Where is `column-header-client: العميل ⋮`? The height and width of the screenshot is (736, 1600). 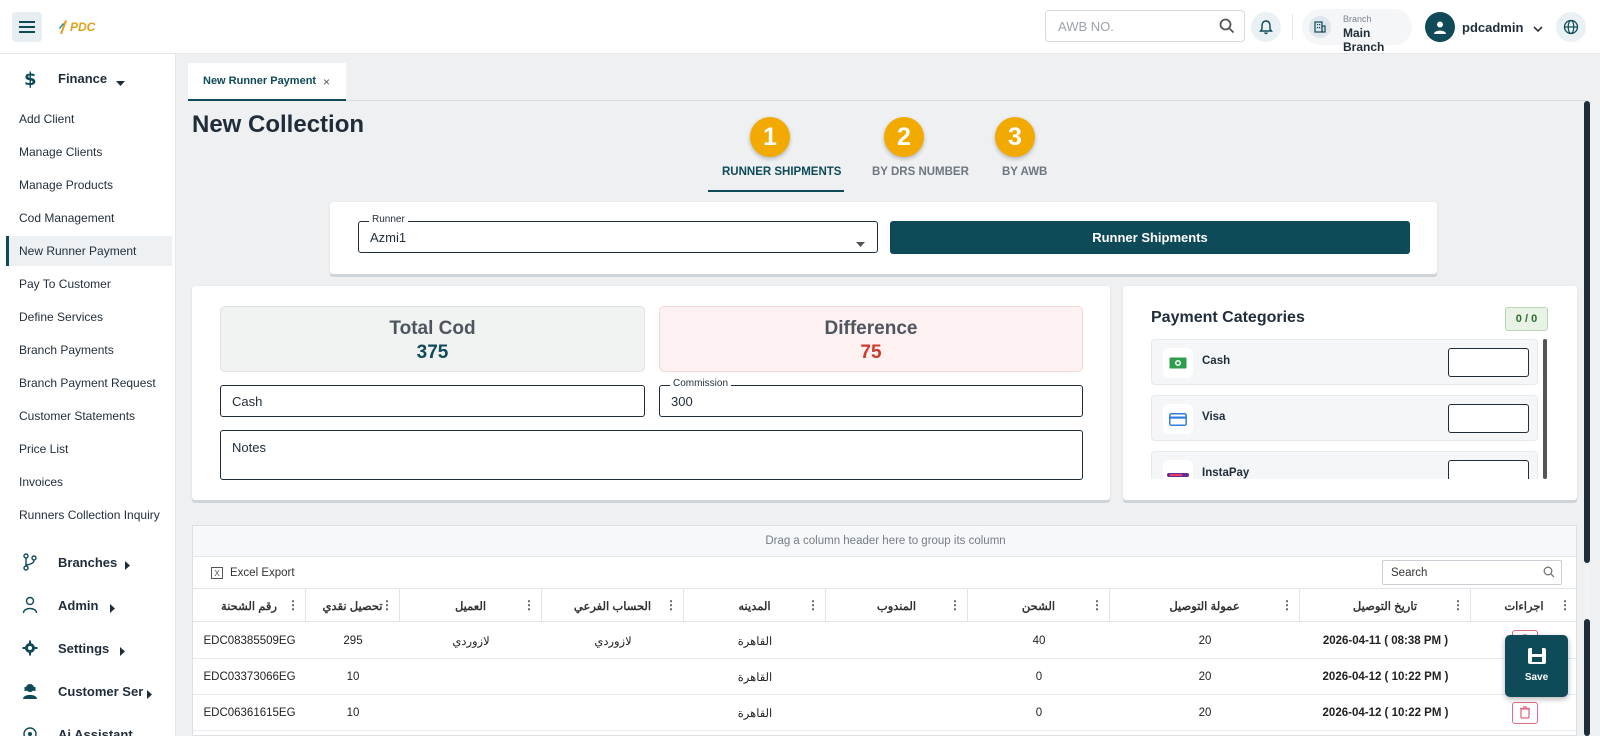
column-header-client: العميل ⋮ is located at coordinates (471, 605).